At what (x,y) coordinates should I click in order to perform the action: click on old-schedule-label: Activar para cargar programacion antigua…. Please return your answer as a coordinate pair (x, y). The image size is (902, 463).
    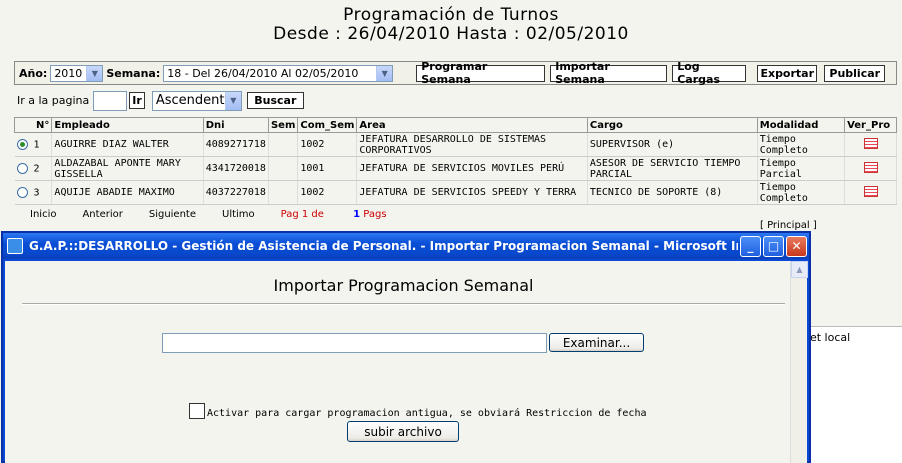
    Looking at the image, I should click on (427, 413).